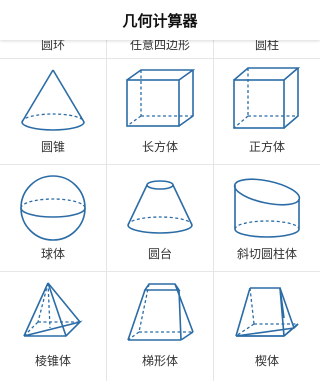 This screenshot has height=381, width=320. Describe the element at coordinates (267, 208) in the screenshot. I see `oblique-cylinder-icon` at that location.